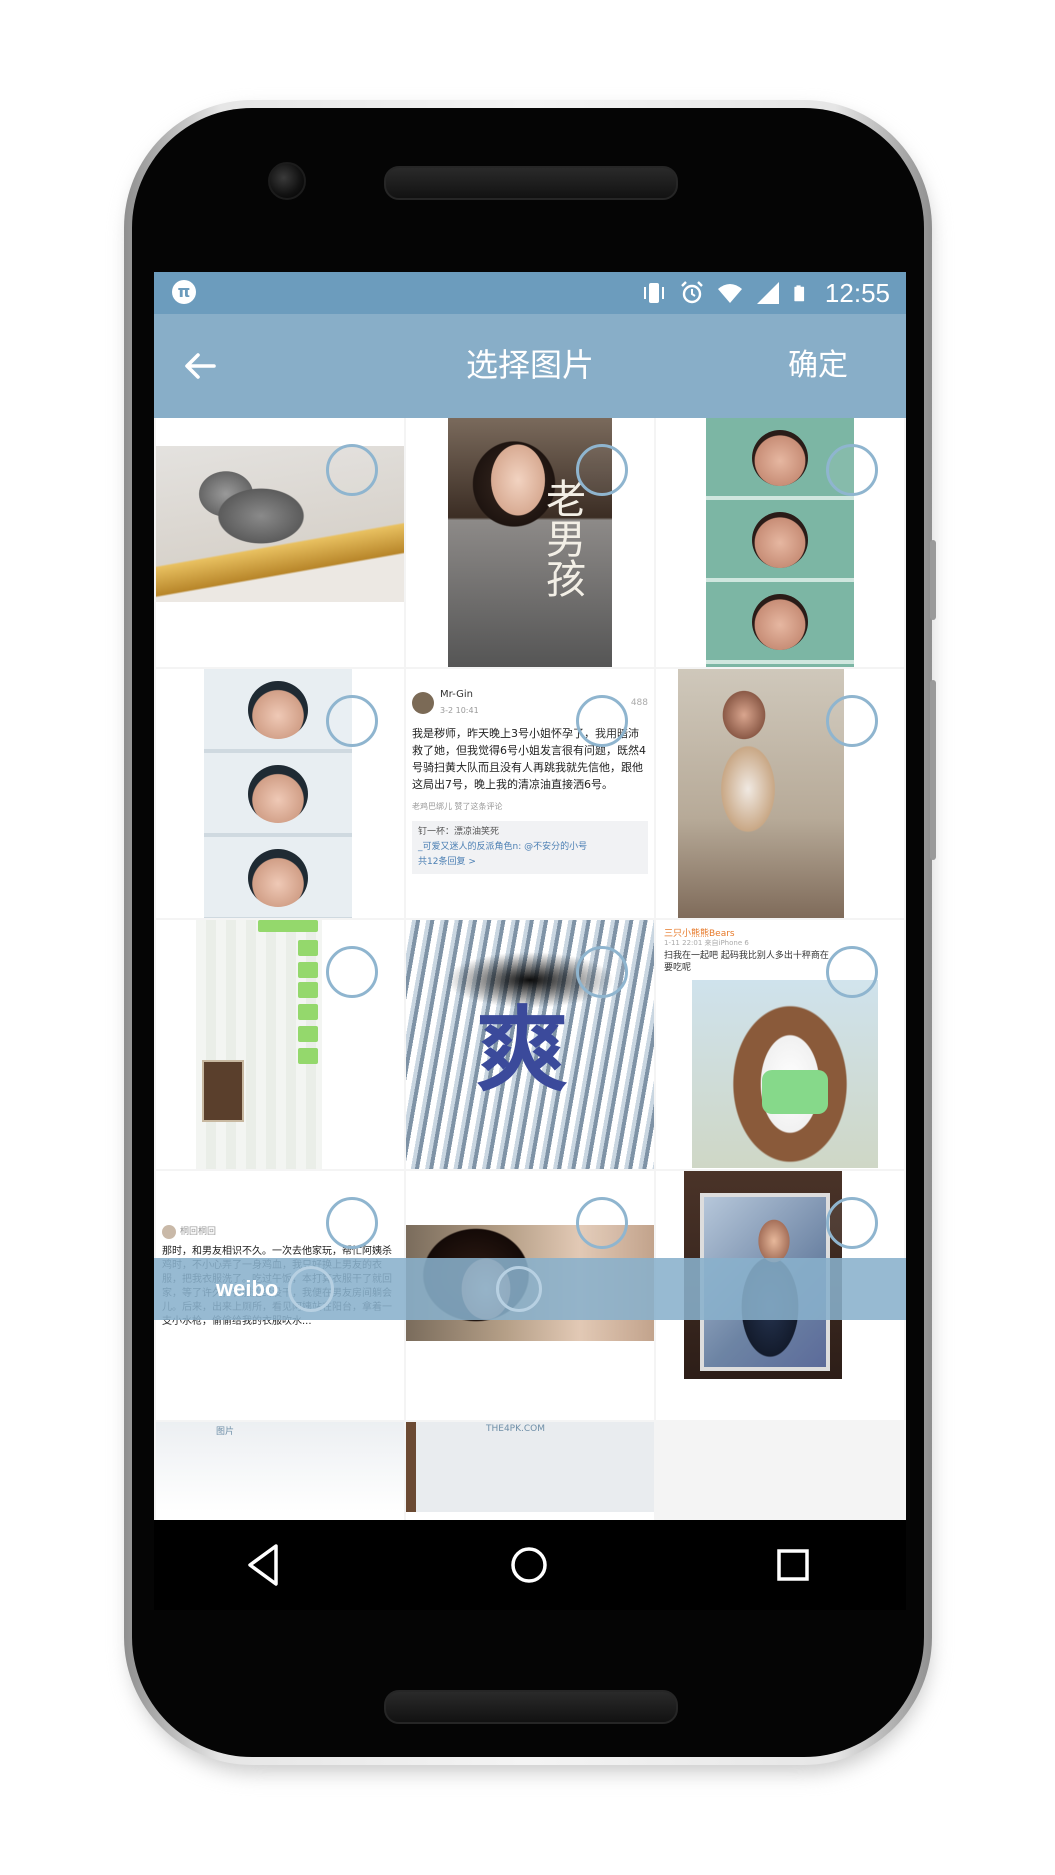 This screenshot has height=1875, width=1055. What do you see at coordinates (692, 292) in the screenshot?
I see `alarm-icon` at bounding box center [692, 292].